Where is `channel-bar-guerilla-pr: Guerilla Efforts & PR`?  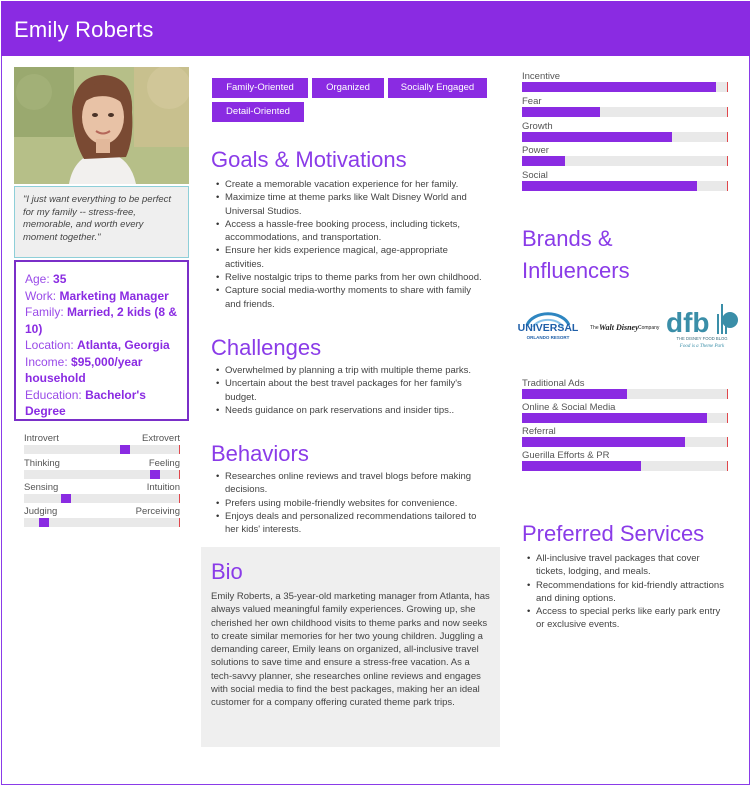 channel-bar-guerilla-pr: Guerilla Efforts & PR is located at coordinates (625, 461).